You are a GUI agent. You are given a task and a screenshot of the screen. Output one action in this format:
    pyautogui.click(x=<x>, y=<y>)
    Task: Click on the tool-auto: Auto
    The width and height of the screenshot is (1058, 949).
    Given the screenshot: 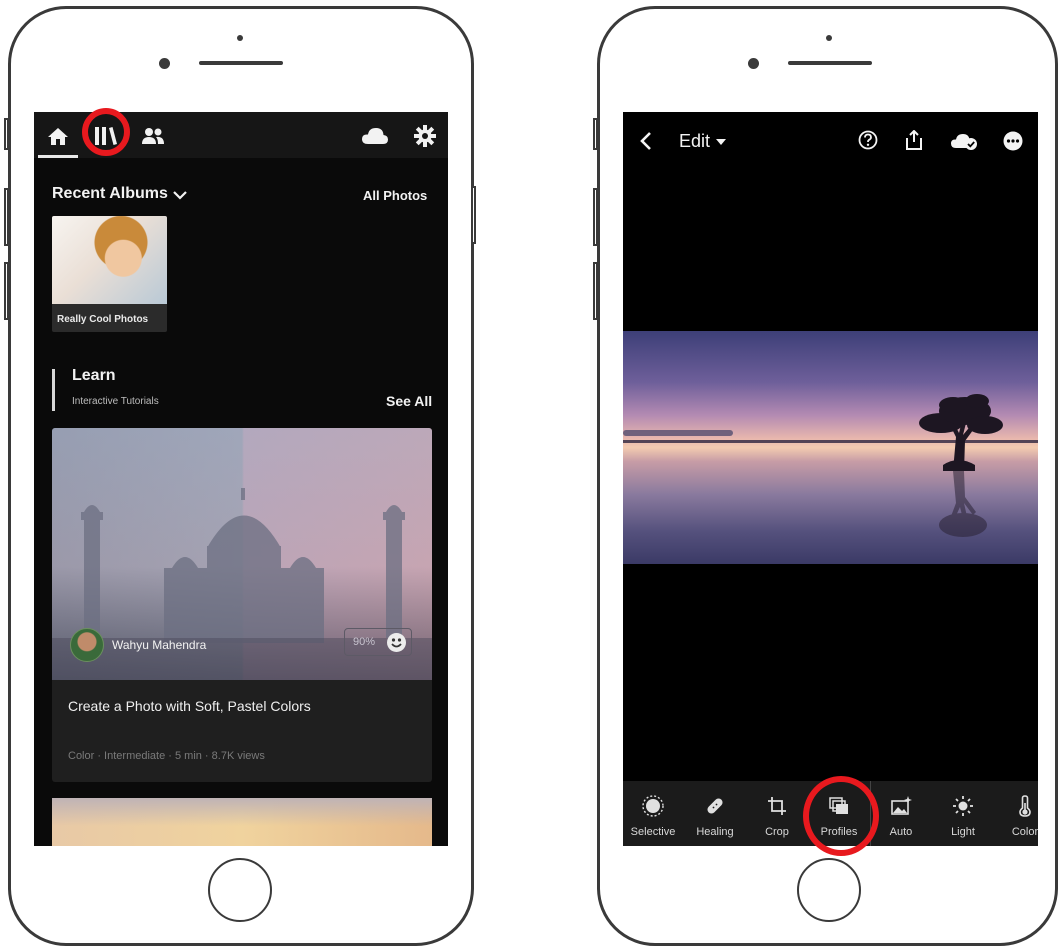 What is the action you would take?
    pyautogui.click(x=901, y=813)
    